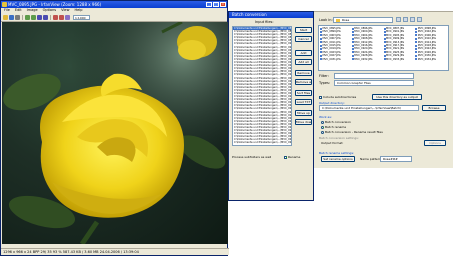 This screenshot has width=453, height=256. Describe the element at coordinates (50, 10) in the screenshot. I see `menu-options: Options` at that location.